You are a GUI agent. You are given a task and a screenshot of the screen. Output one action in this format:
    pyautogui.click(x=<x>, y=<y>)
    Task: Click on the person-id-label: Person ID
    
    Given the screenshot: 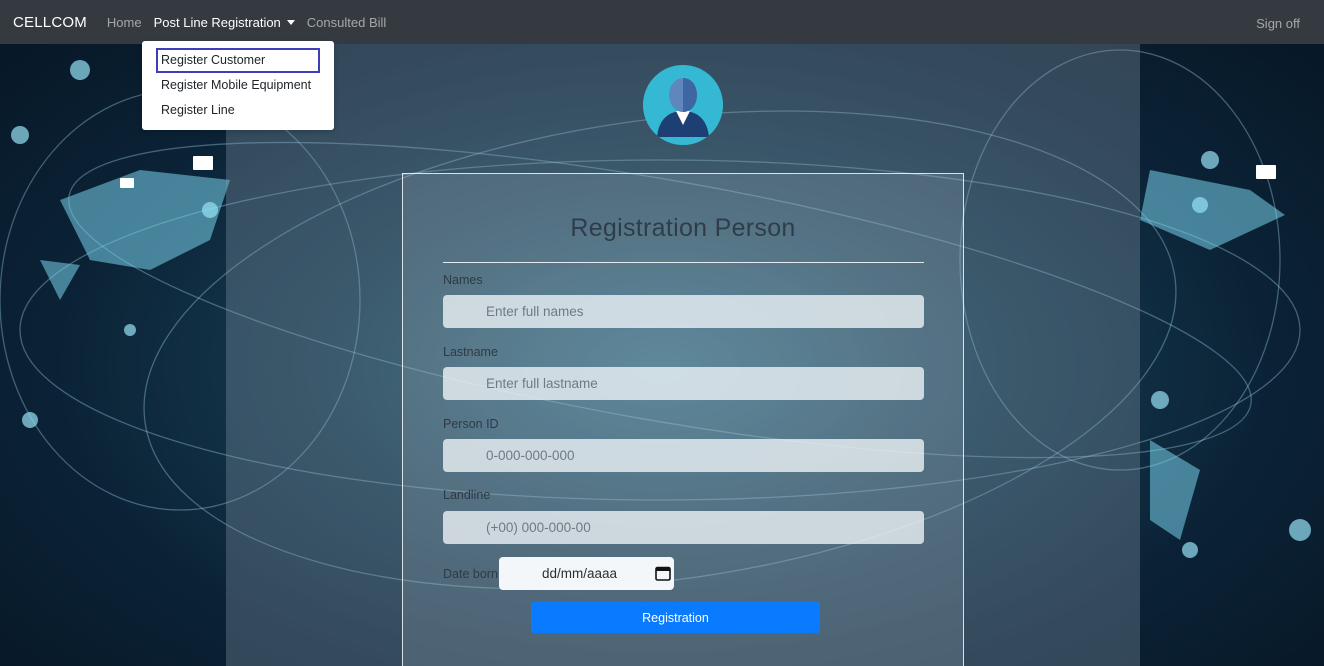 What is the action you would take?
    pyautogui.click(x=471, y=424)
    